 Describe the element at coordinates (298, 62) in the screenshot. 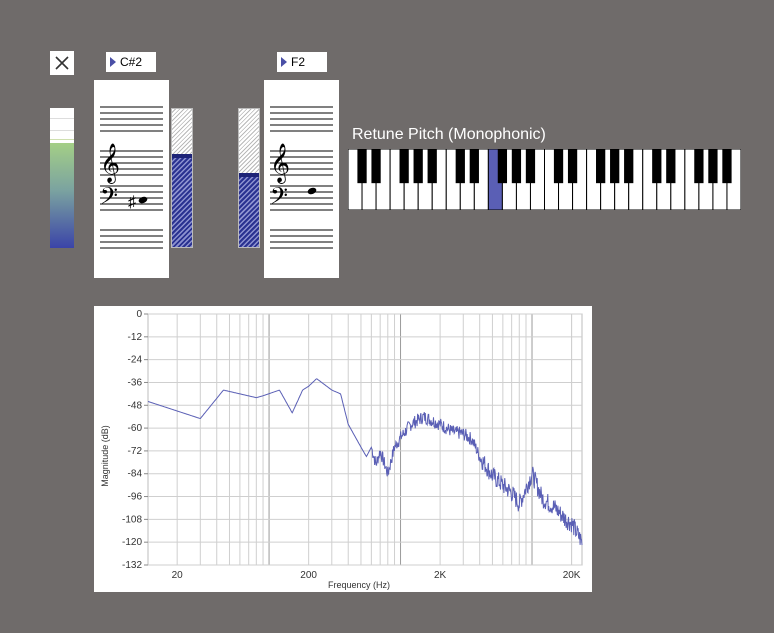

I see `output-note-label: F2` at that location.